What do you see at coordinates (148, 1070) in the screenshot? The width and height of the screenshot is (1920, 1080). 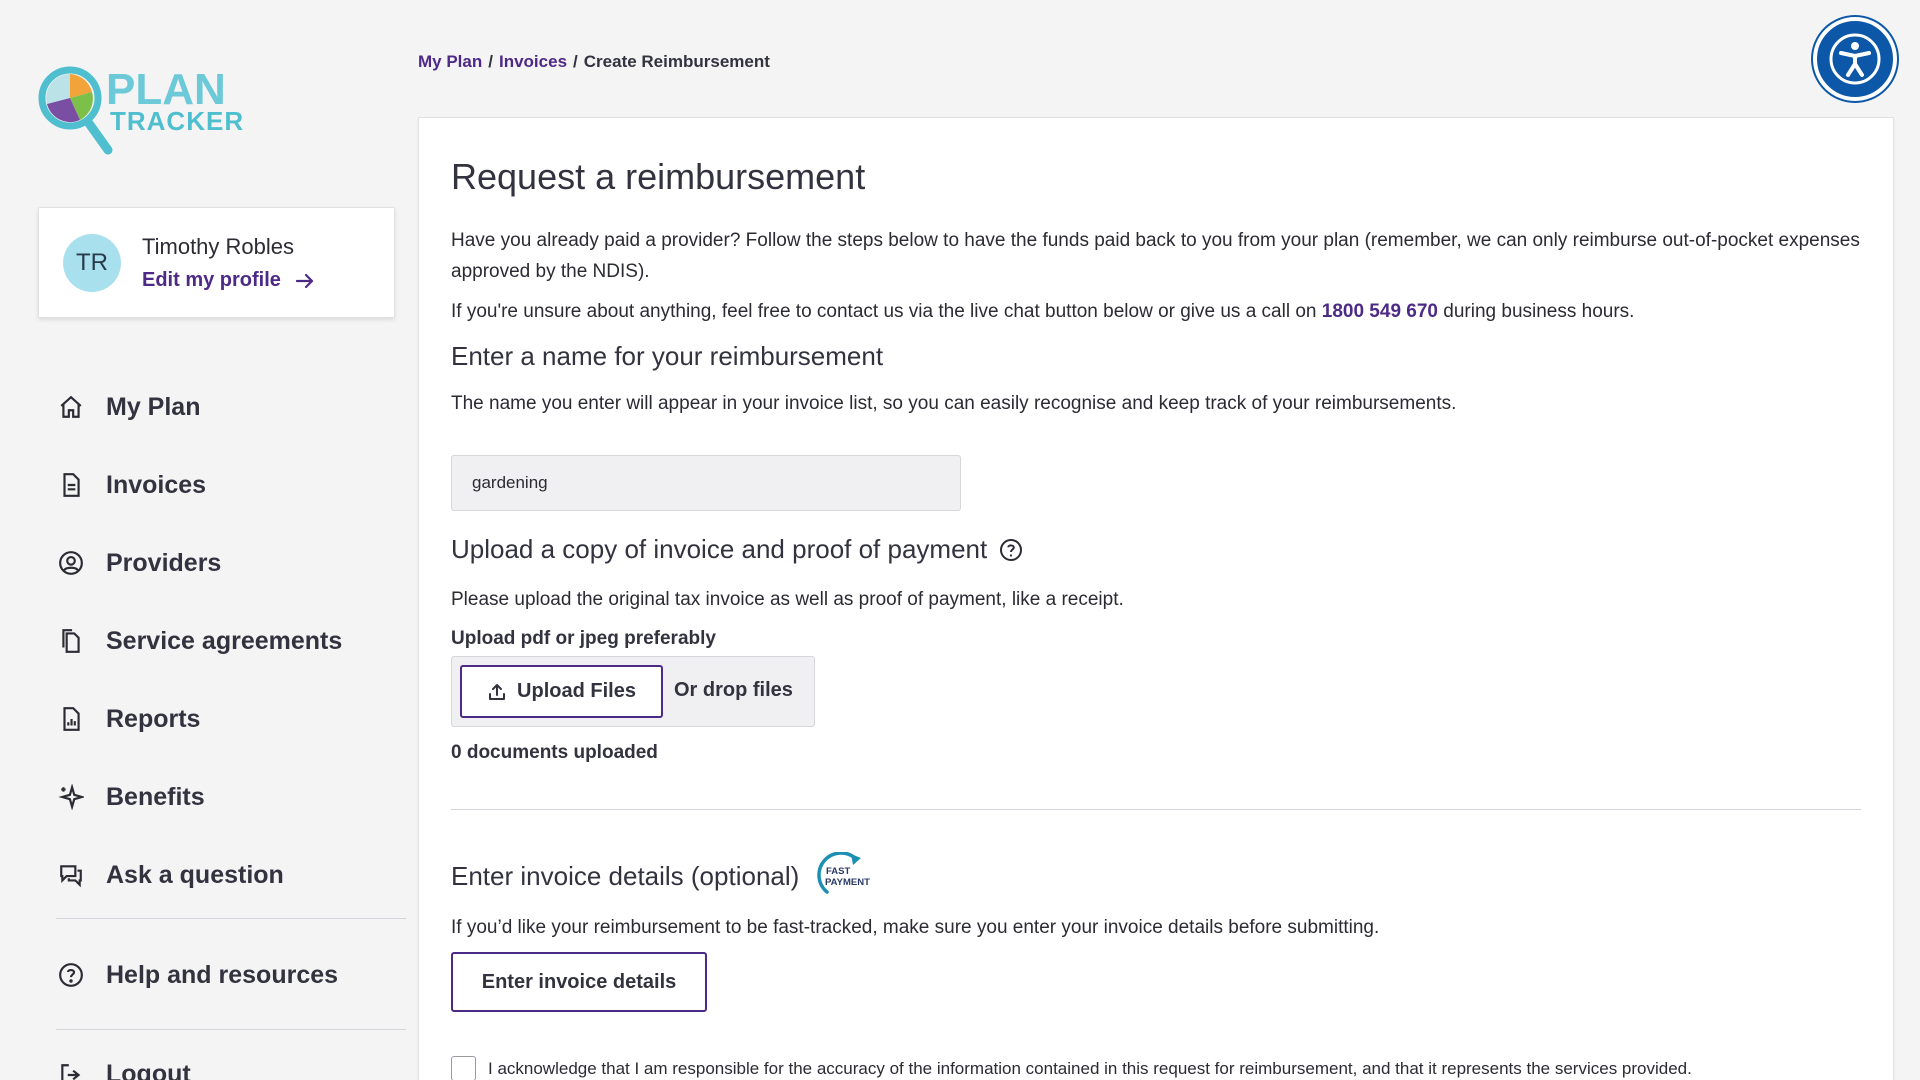 I see `nav-item-label: Logout` at bounding box center [148, 1070].